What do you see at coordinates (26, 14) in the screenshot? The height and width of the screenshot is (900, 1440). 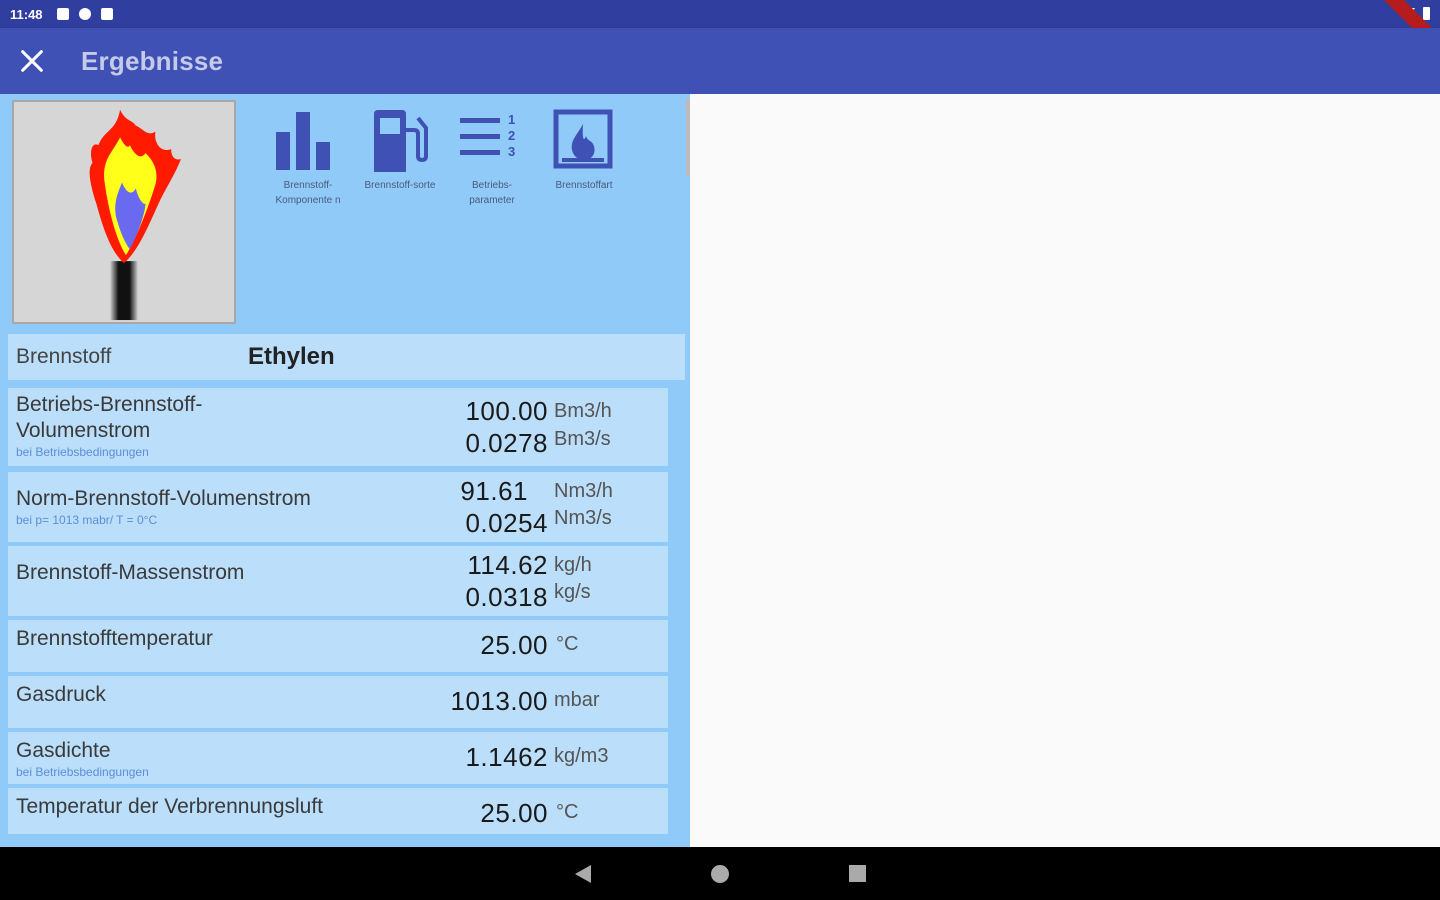 I see `status-time: 11:48` at bounding box center [26, 14].